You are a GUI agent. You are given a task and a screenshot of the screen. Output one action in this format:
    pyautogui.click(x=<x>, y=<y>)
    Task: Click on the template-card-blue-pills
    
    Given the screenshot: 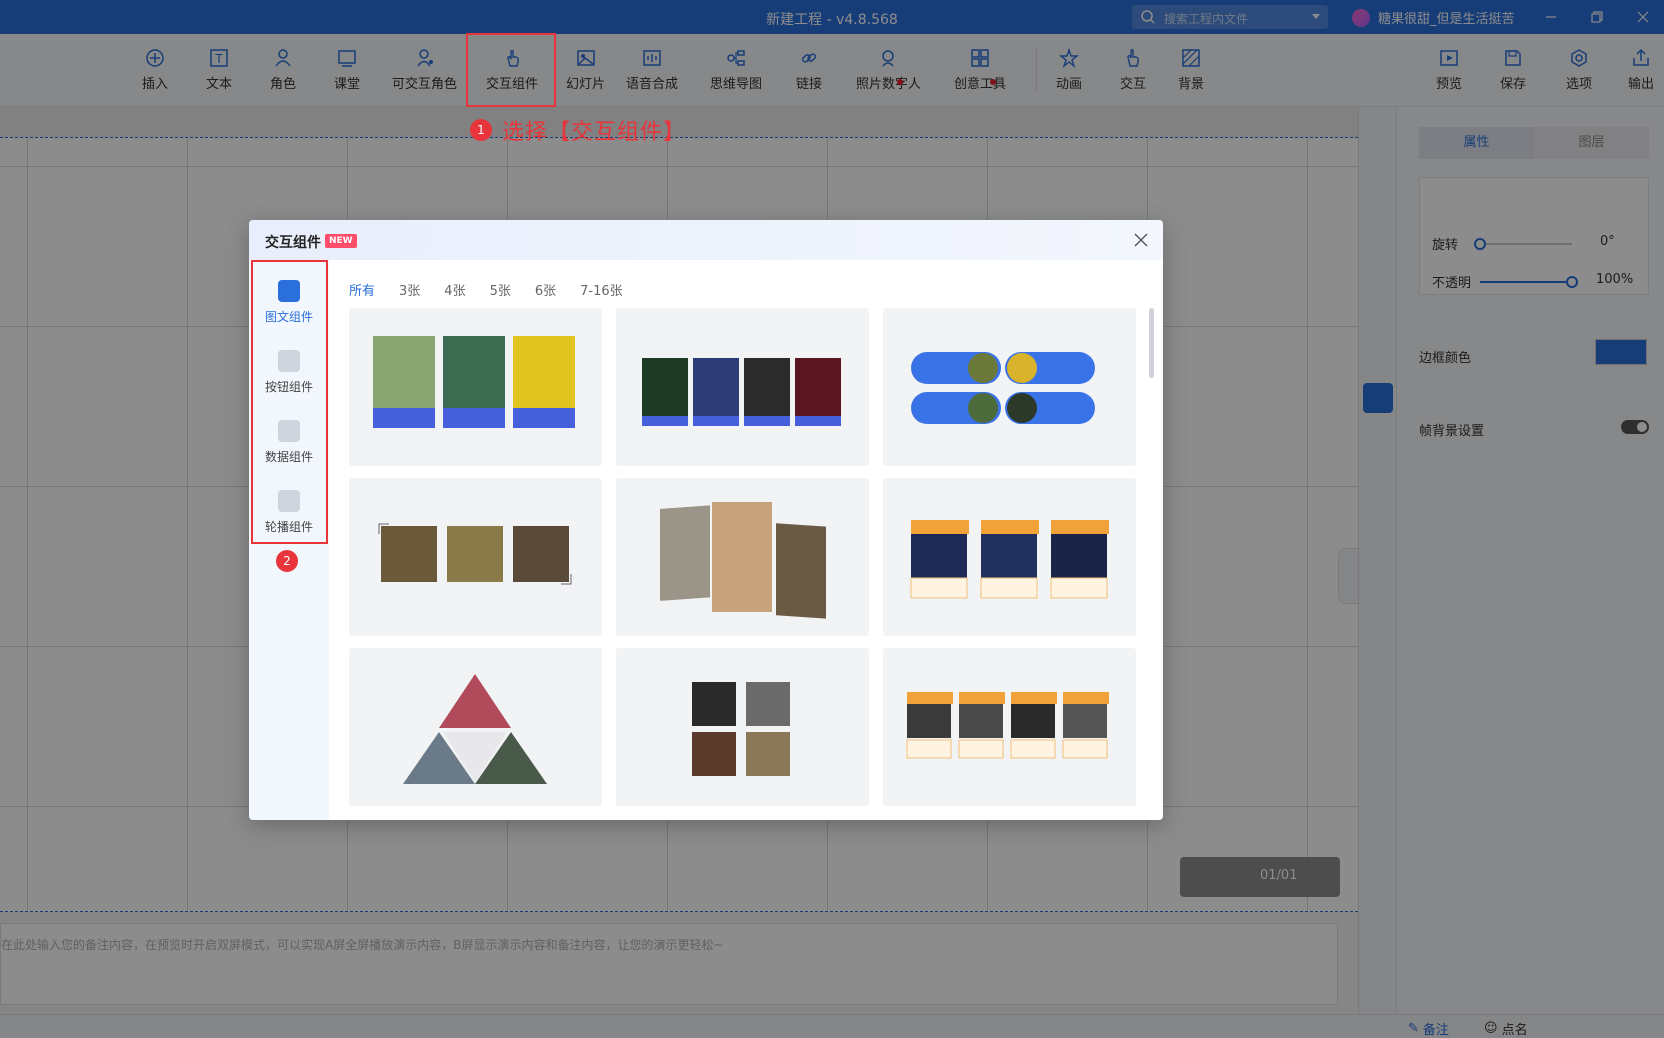 What is the action you would take?
    pyautogui.click(x=1009, y=387)
    